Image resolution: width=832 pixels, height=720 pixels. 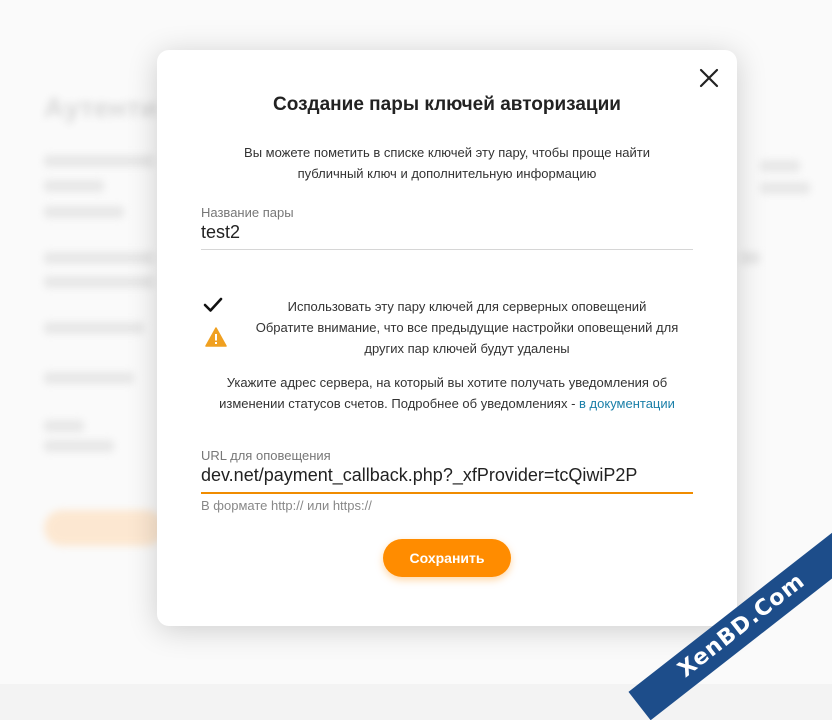 I want to click on warning-icon, so click(x=216, y=337).